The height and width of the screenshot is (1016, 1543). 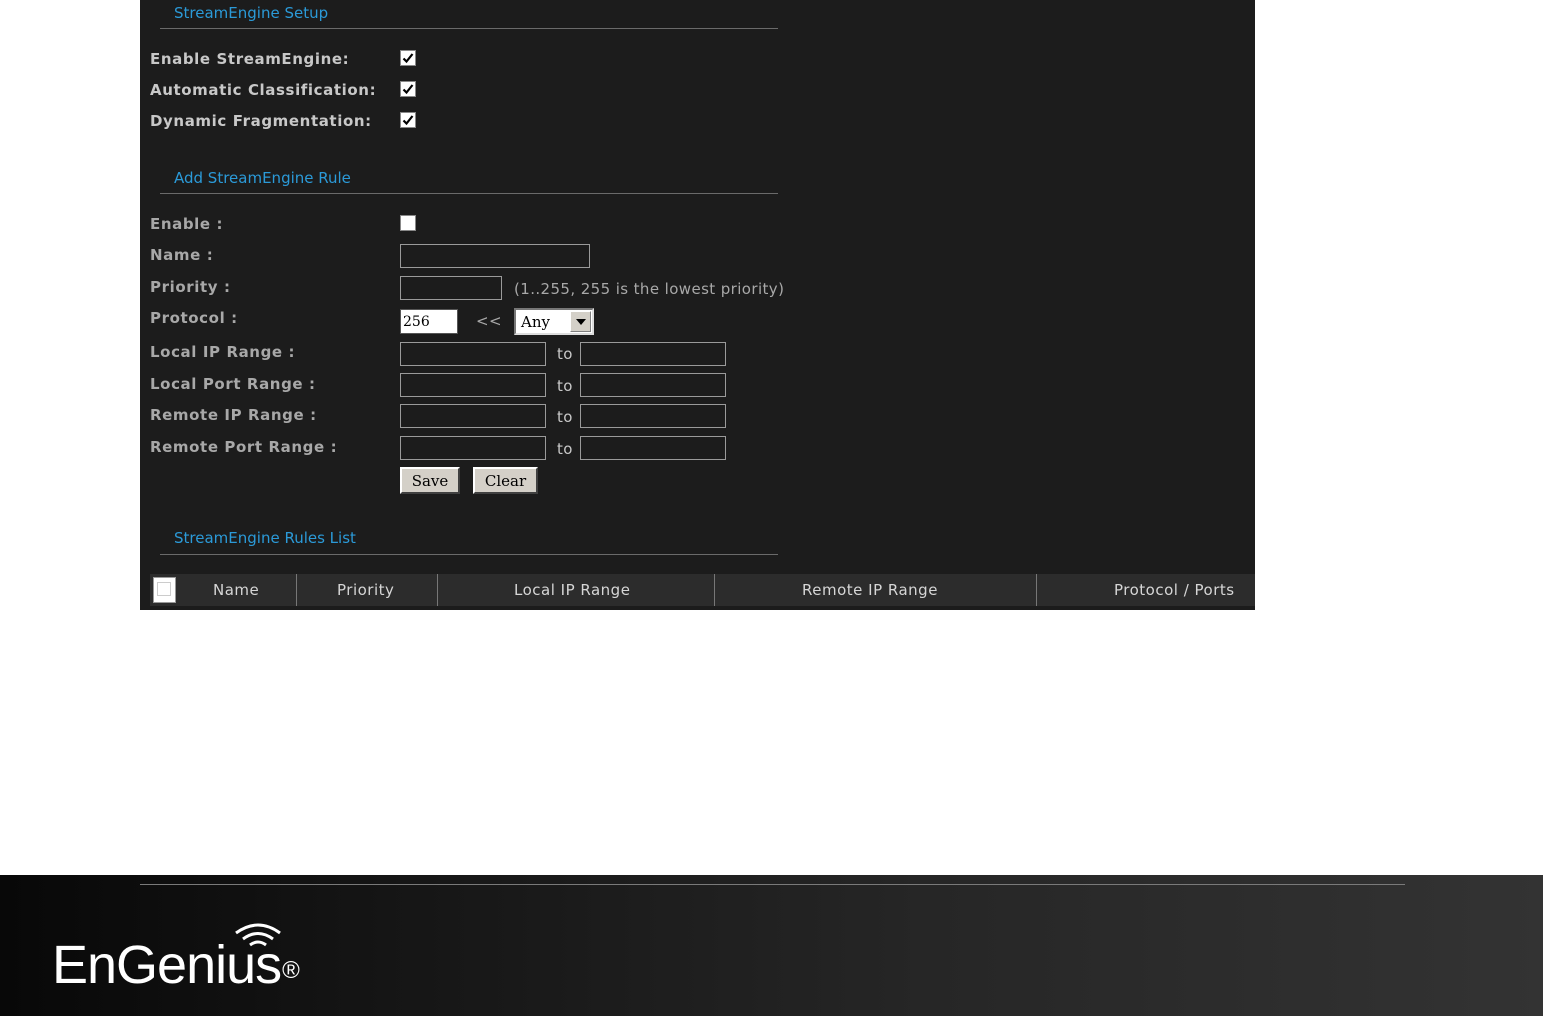 What do you see at coordinates (430, 480) in the screenshot?
I see `save-button: Save` at bounding box center [430, 480].